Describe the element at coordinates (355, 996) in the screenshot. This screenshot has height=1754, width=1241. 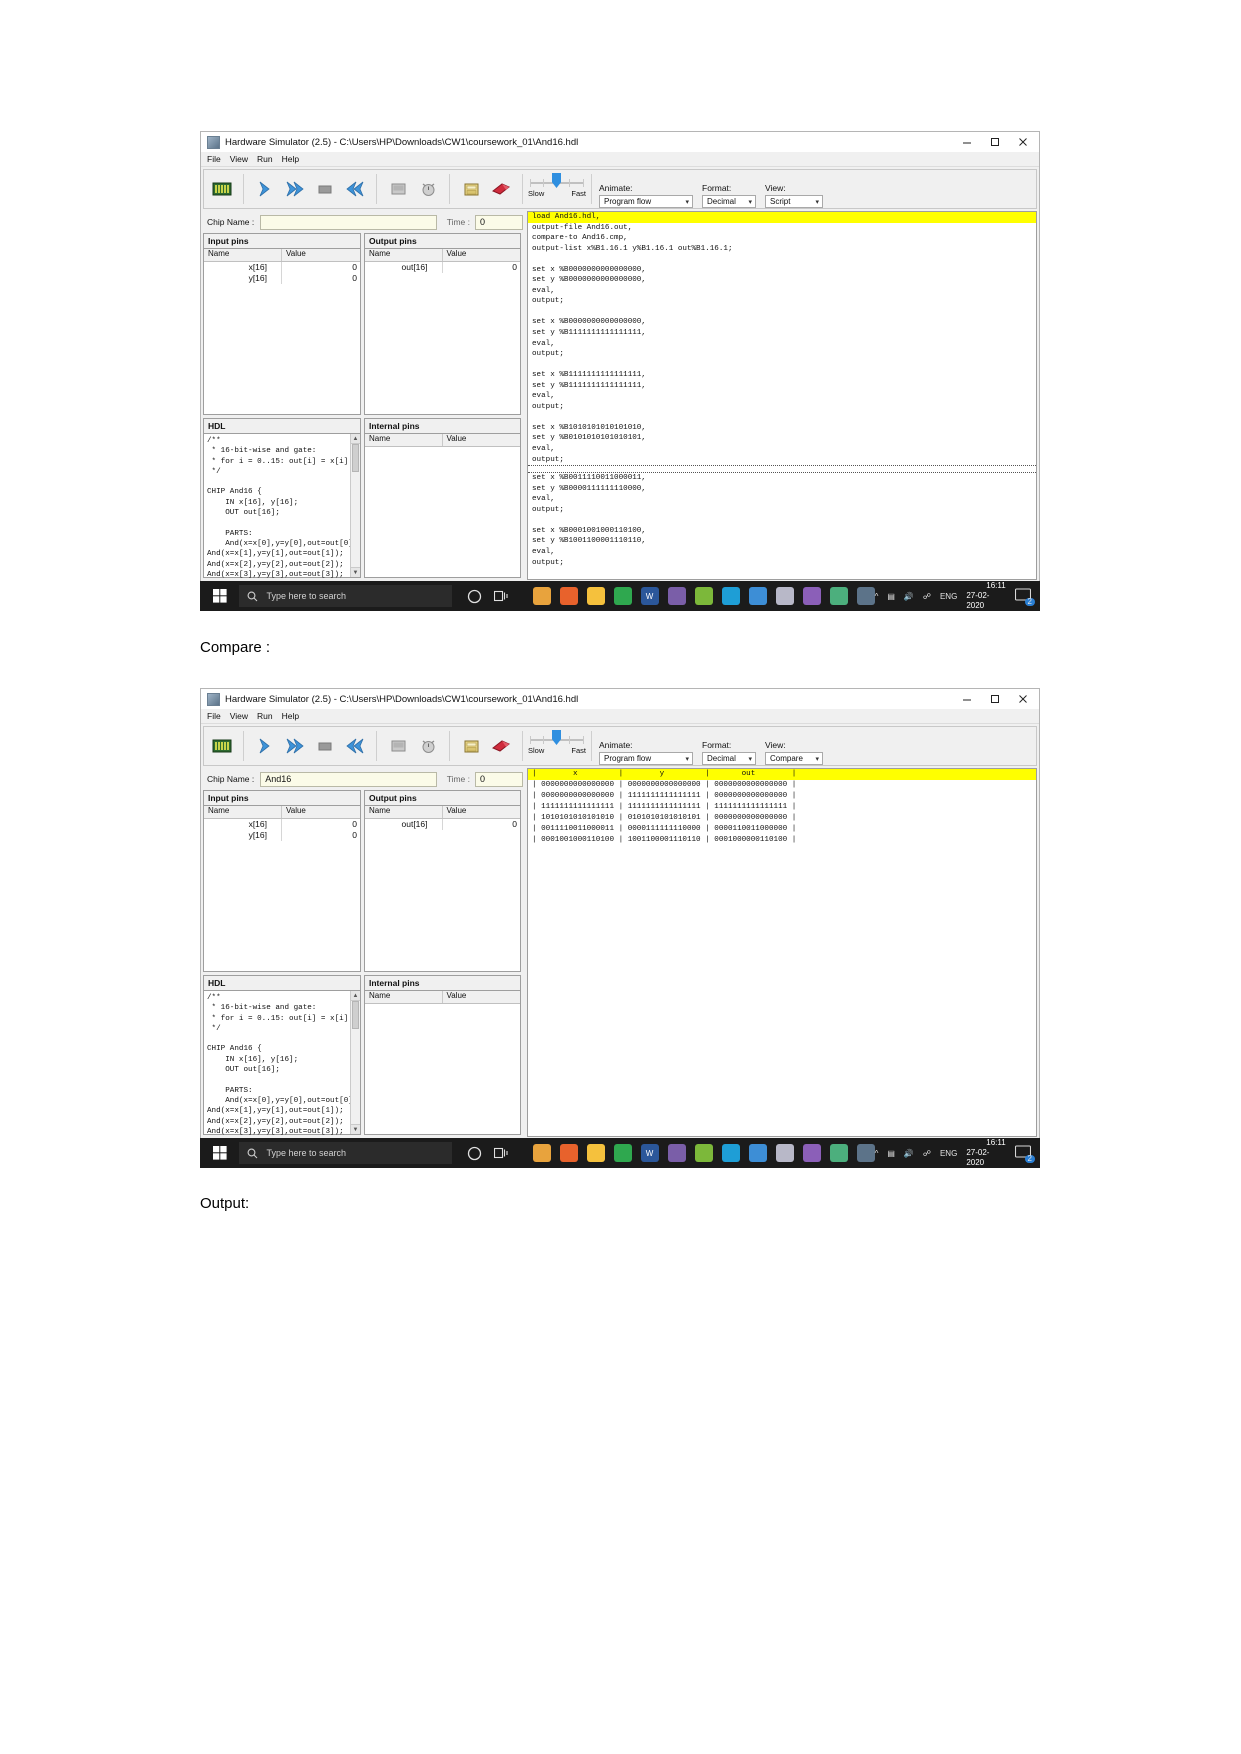
I see `scroll-up-icon: ▲` at that location.